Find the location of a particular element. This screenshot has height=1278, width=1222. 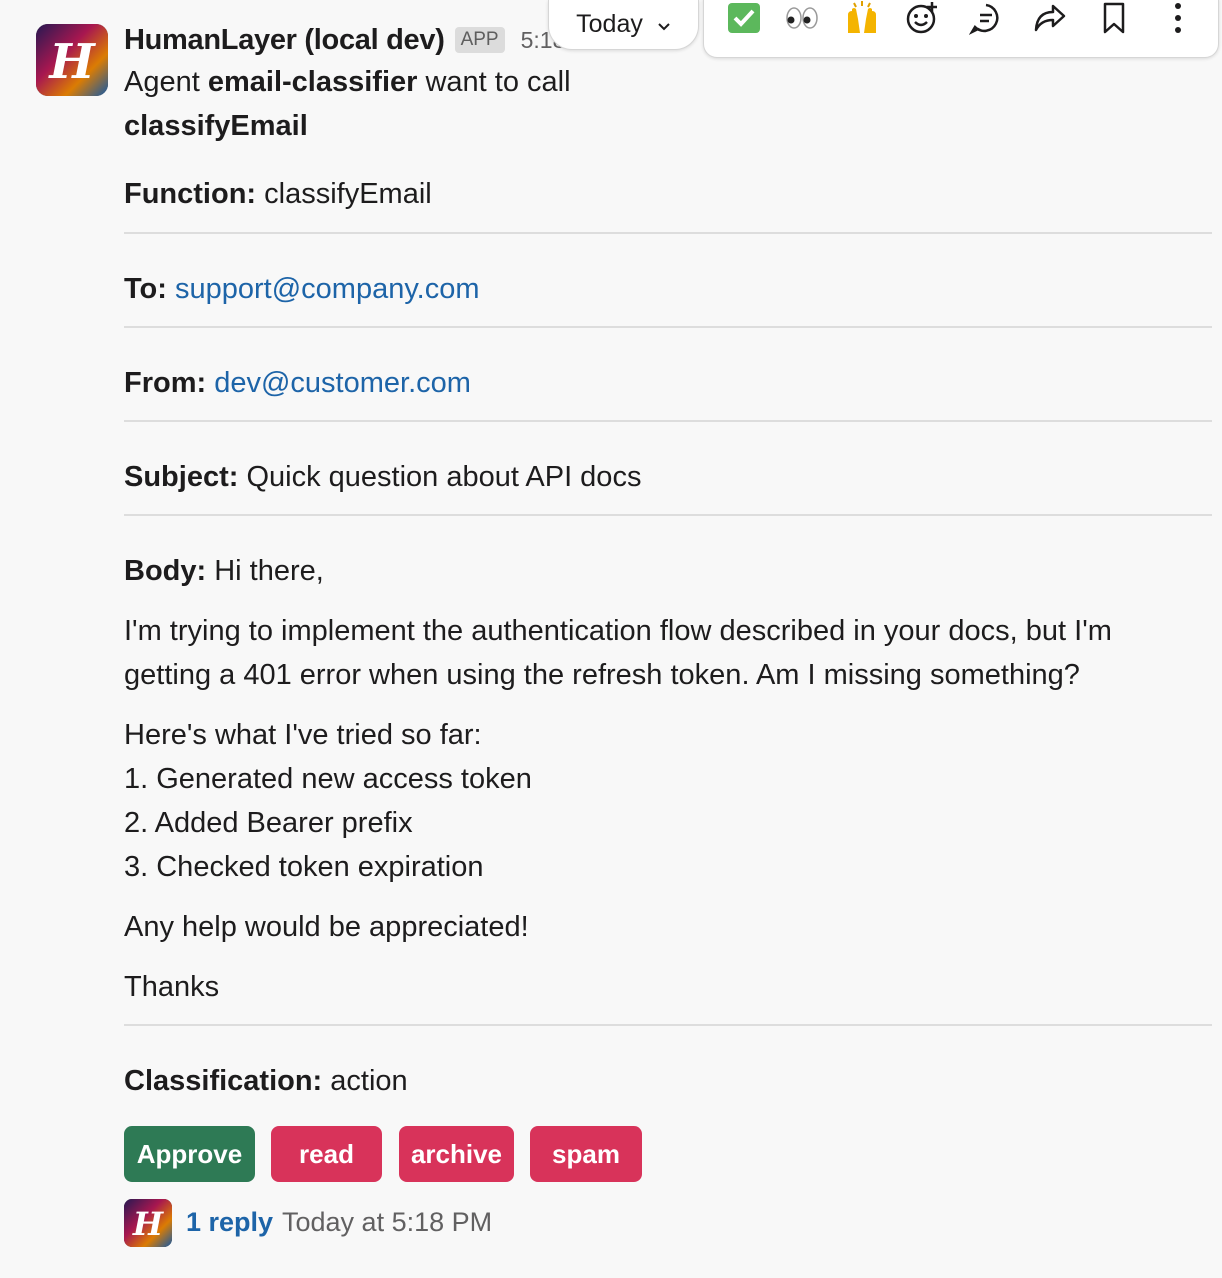

subject-label: Subject: is located at coordinates (181, 477).